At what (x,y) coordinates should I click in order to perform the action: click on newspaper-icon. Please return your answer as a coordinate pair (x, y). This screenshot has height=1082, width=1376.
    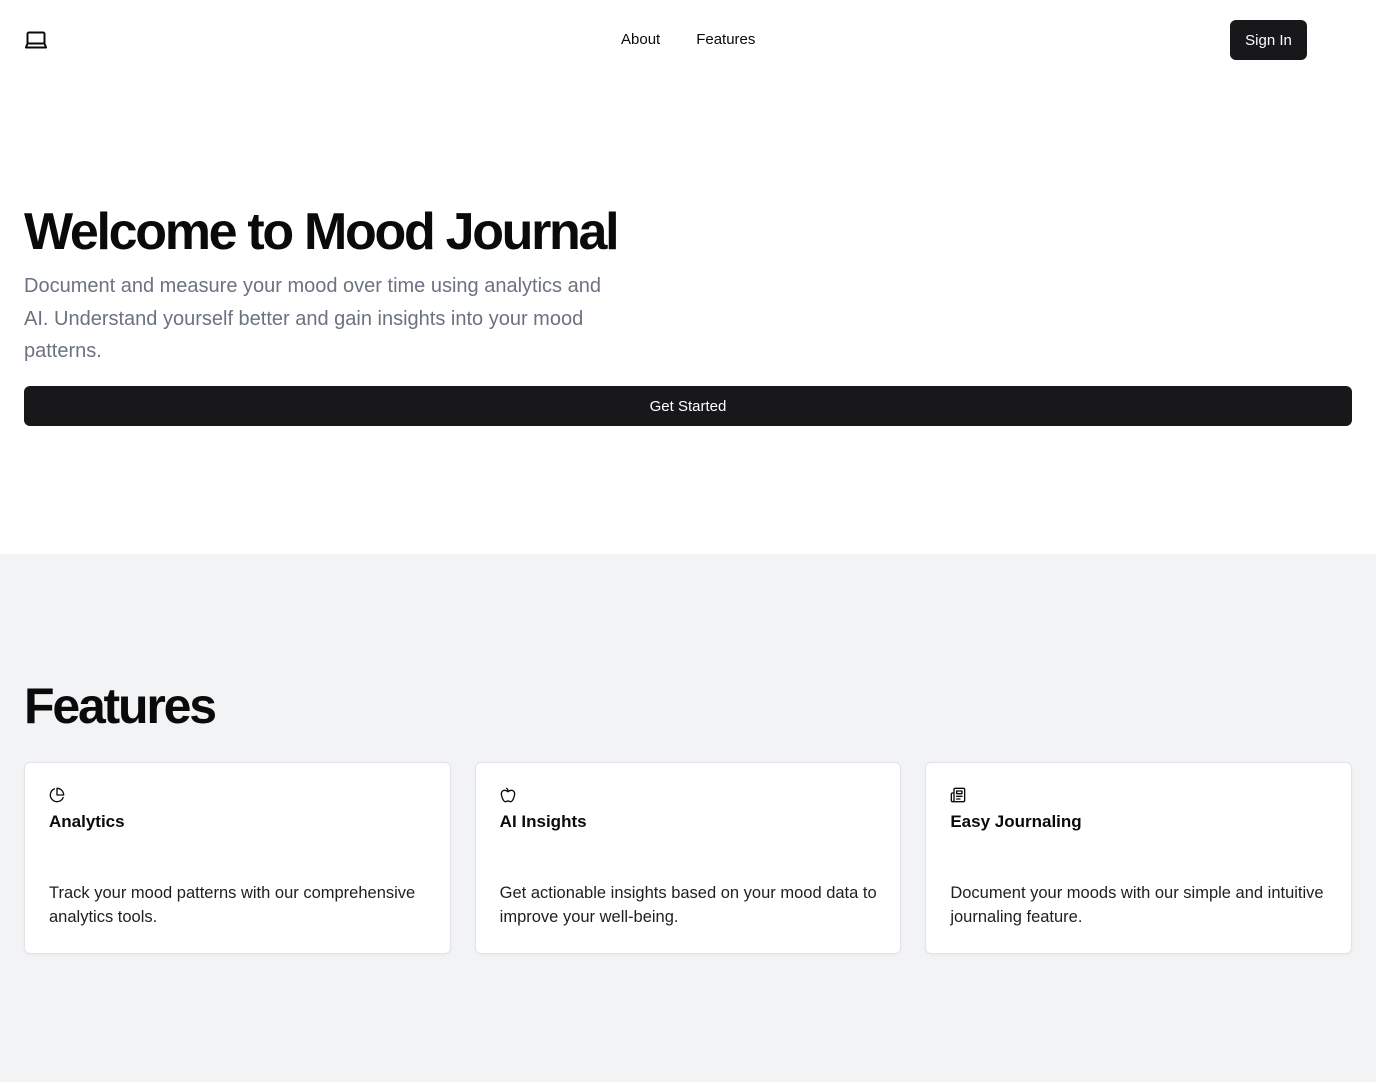
    Looking at the image, I should click on (958, 795).